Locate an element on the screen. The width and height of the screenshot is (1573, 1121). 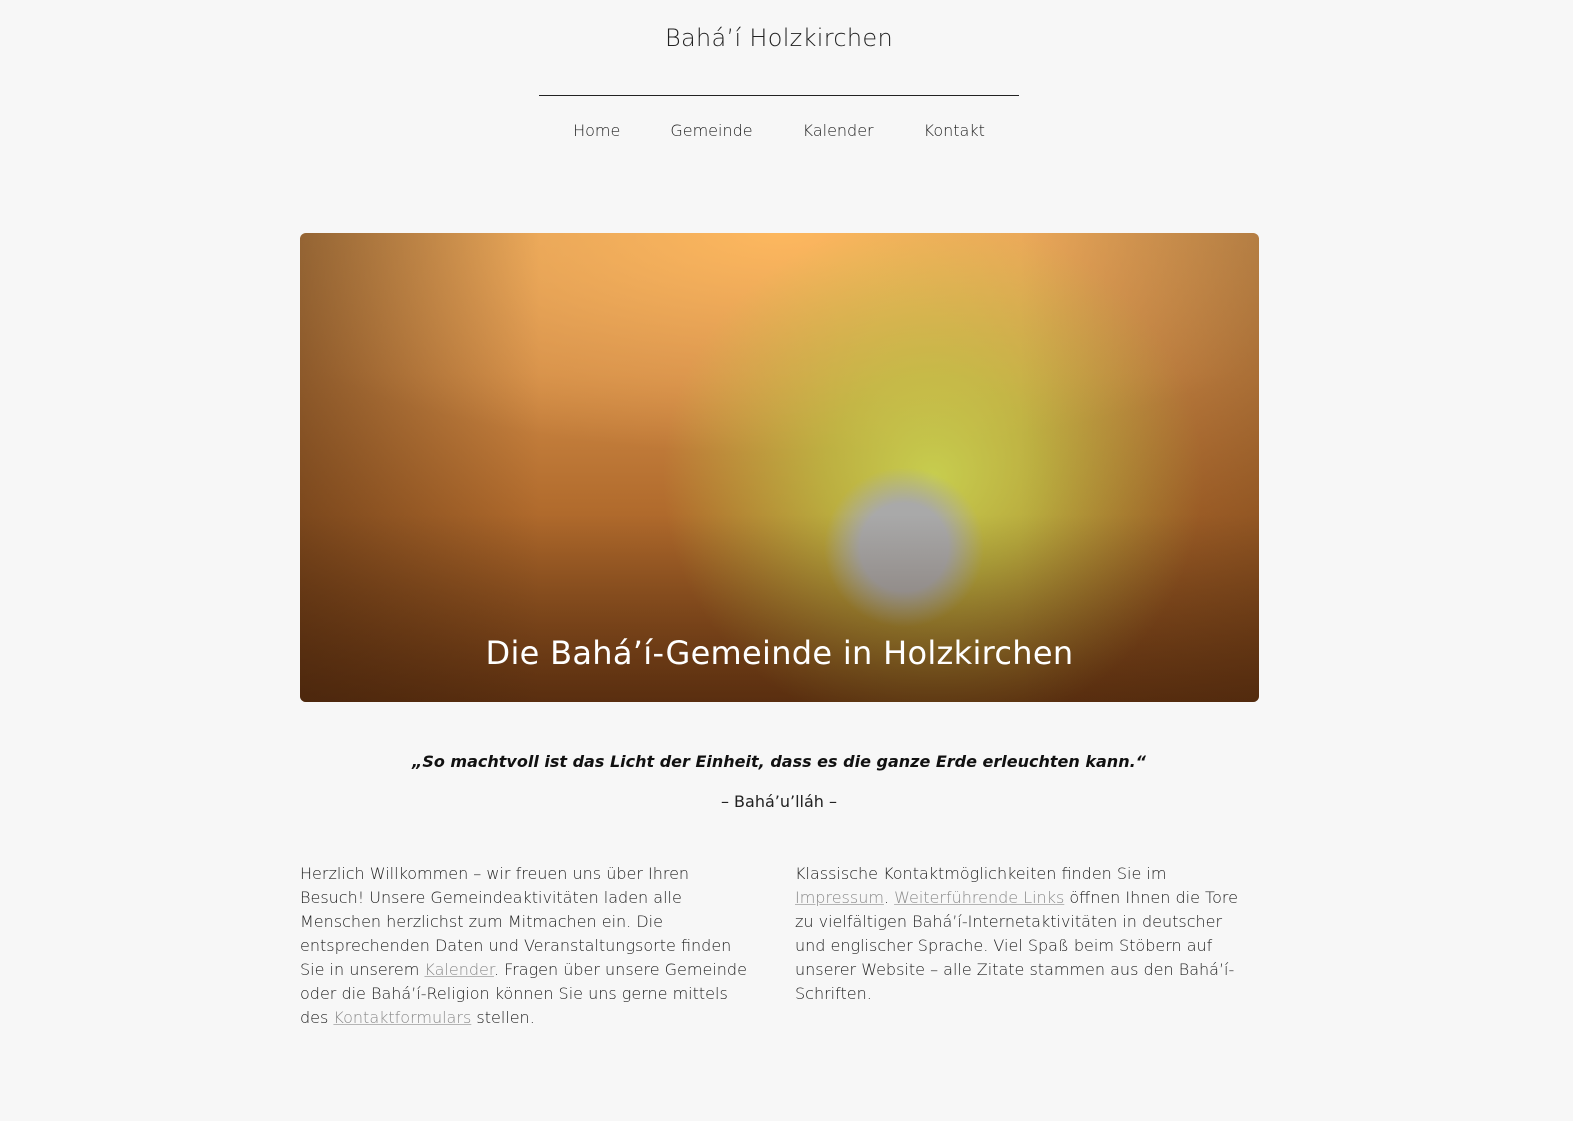
contact-text-part: . is located at coordinates (889, 897).